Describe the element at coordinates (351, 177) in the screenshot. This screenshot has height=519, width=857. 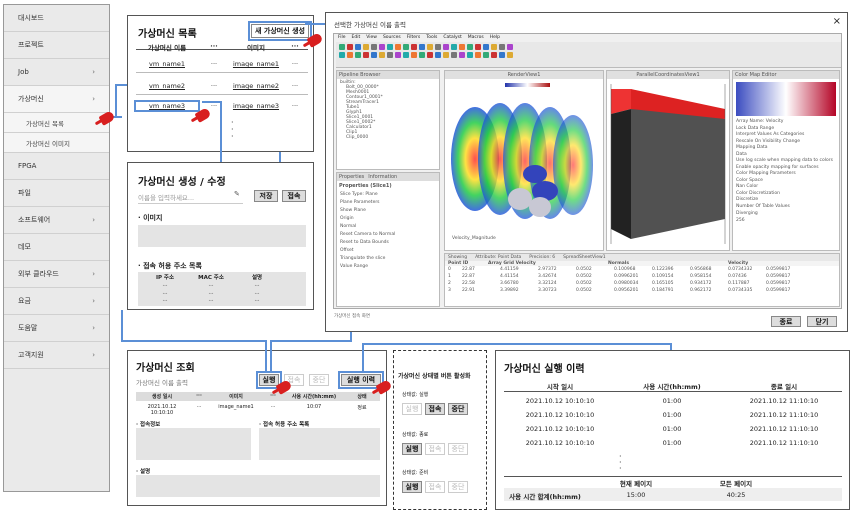
I see `tab-properties: Properties` at that location.